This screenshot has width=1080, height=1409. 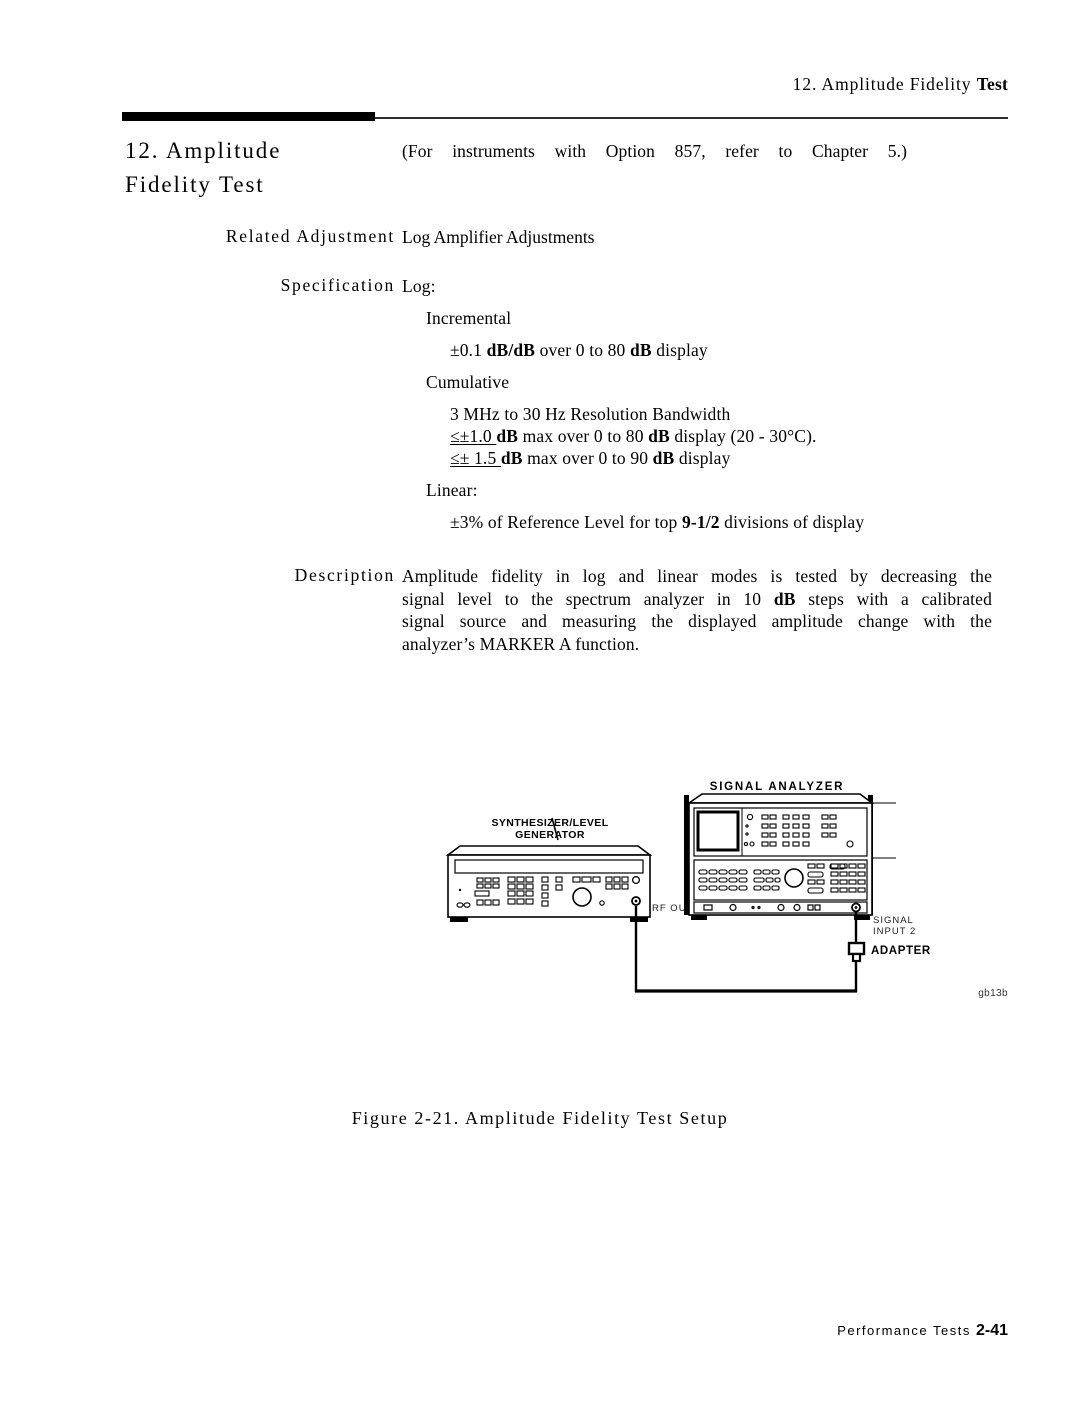 I want to click on signal-analyzer-label: SIGNAL ANALYZER, so click(x=777, y=787).